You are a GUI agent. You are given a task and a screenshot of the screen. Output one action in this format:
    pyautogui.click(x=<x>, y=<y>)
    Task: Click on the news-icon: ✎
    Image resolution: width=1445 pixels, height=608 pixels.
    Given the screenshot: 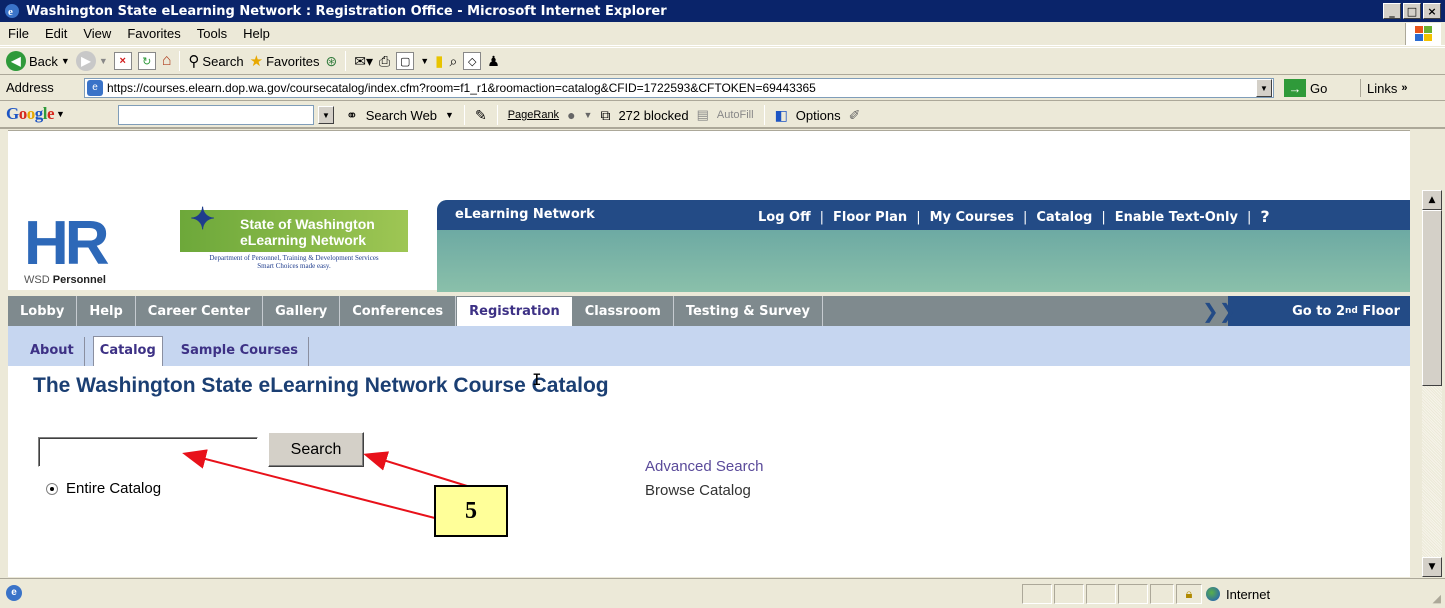 What is the action you would take?
    pyautogui.click(x=481, y=115)
    